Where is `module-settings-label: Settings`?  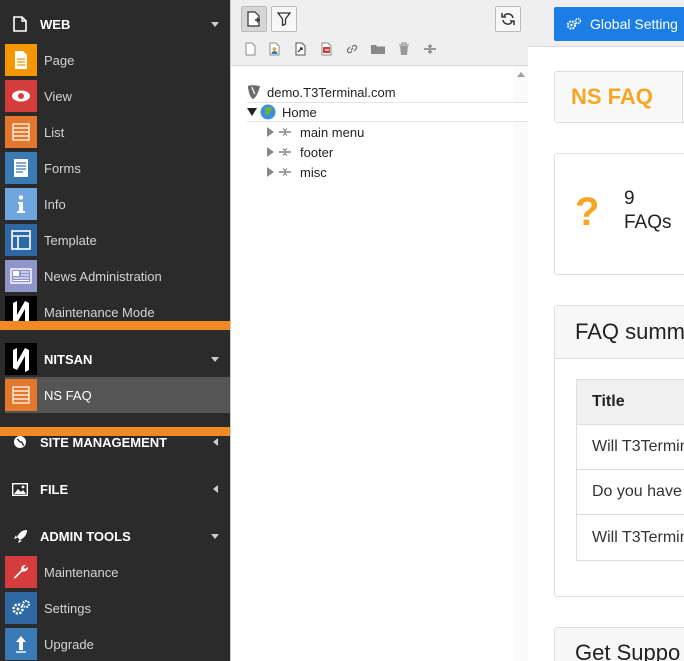
module-settings-label: Settings is located at coordinates (67, 608).